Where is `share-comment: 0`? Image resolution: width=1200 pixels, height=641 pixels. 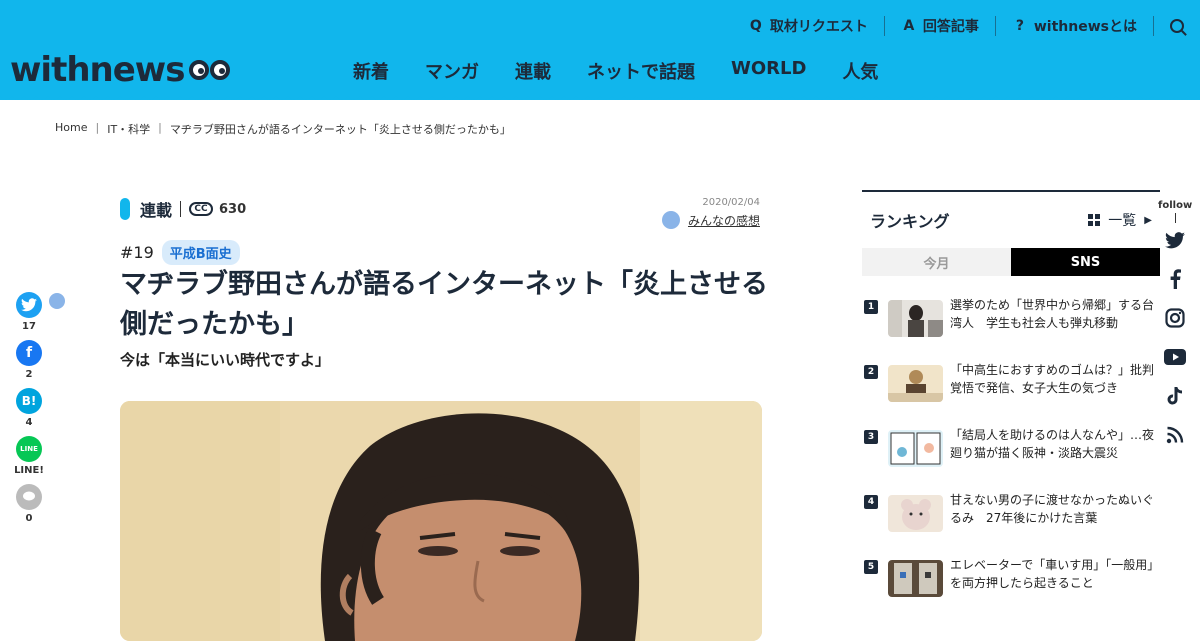 share-comment: 0 is located at coordinates (29, 504).